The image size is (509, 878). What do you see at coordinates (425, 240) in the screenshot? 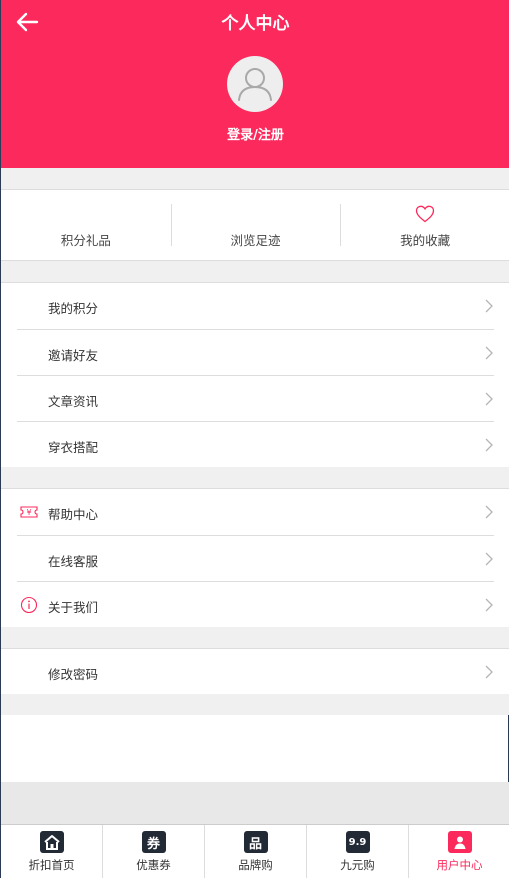
I see `quick-link-label: 我的收藏` at bounding box center [425, 240].